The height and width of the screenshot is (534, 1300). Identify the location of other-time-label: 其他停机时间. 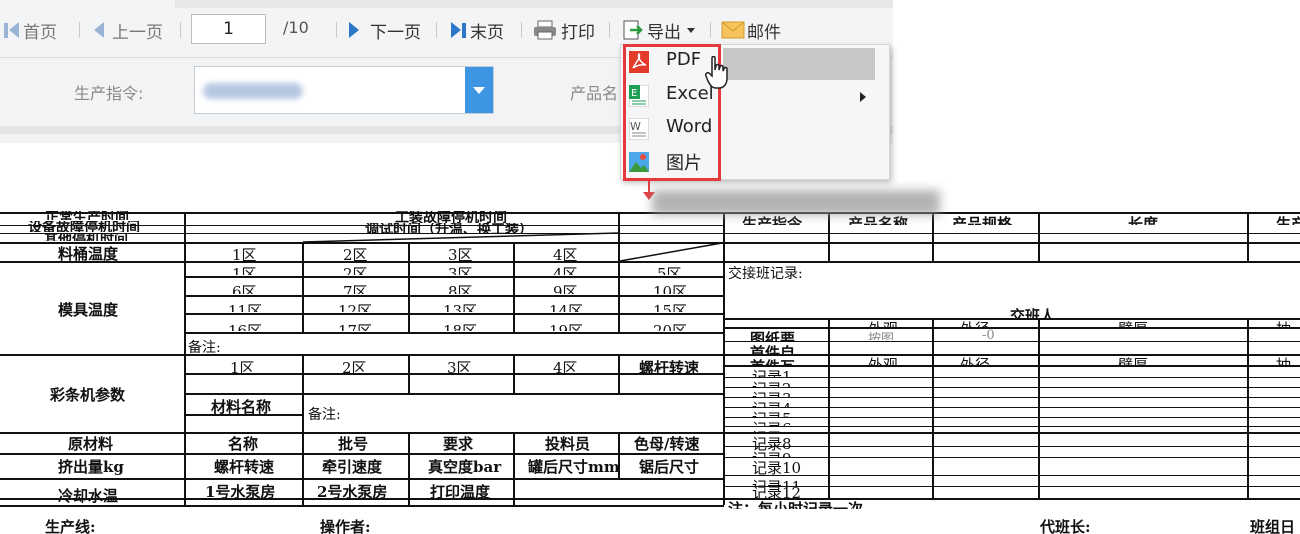
(86, 237).